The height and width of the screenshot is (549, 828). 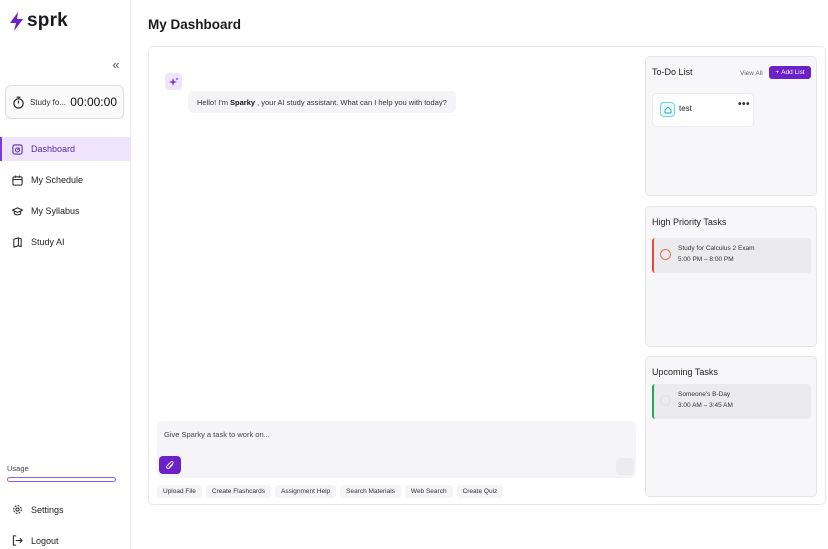 I want to click on todo-title: To-Do List, so click(x=672, y=72).